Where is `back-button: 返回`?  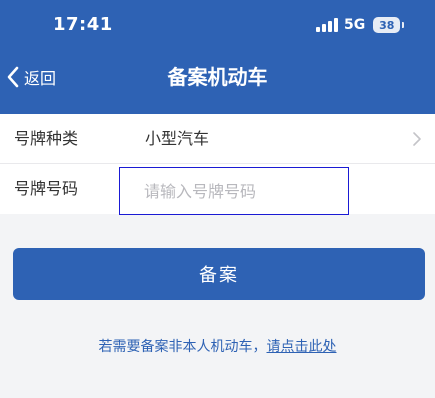
back-button: 返回 is located at coordinates (31, 77).